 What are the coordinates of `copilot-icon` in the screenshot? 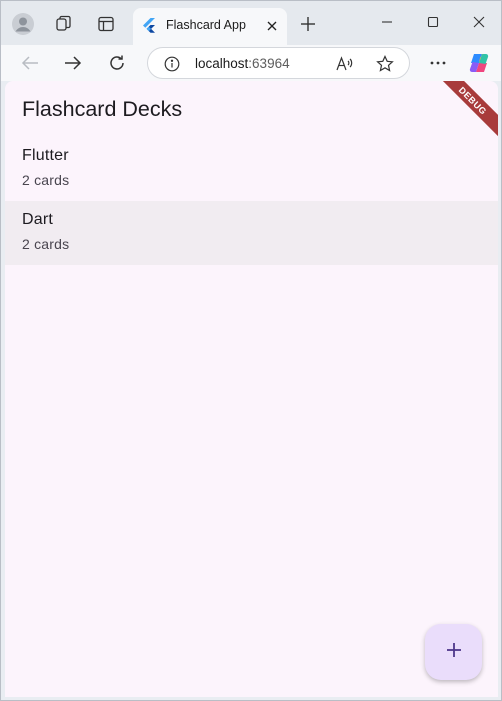 It's located at (479, 63).